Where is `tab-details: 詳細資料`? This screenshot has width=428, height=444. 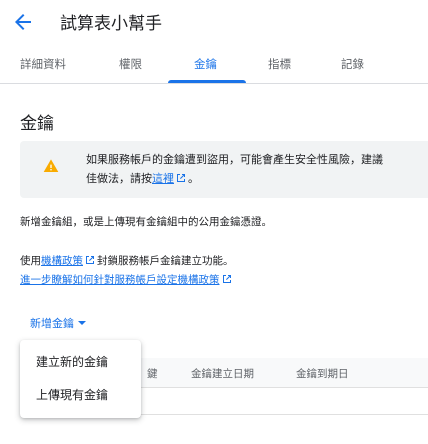 tab-details: 詳細資料 is located at coordinates (43, 65).